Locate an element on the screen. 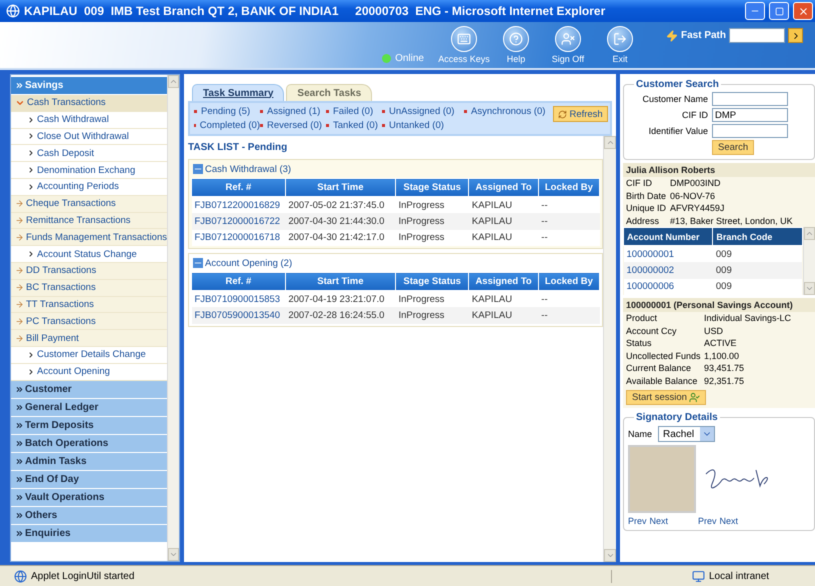 The height and width of the screenshot is (586, 815). scroll-down-icon is located at coordinates (173, 554).